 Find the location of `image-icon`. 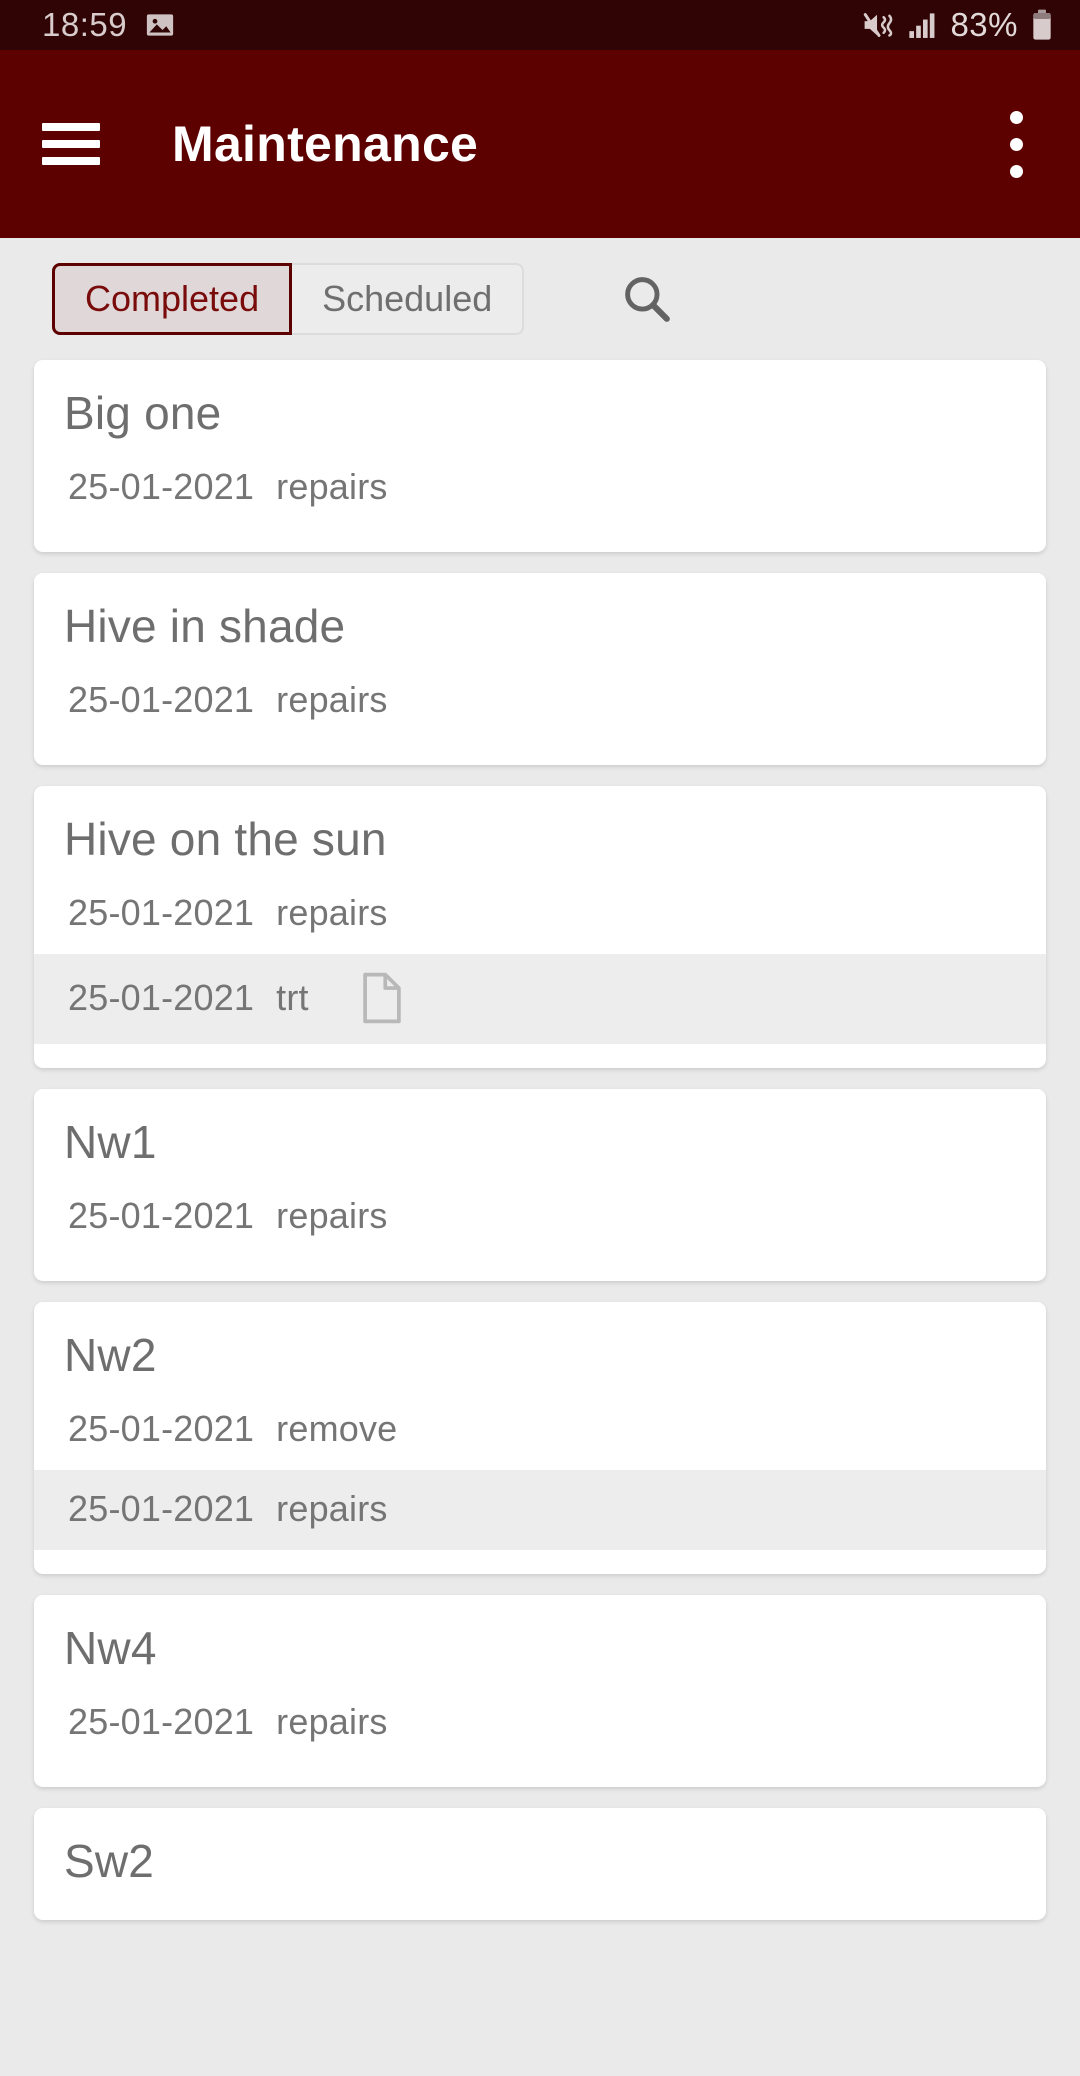

image-icon is located at coordinates (160, 25).